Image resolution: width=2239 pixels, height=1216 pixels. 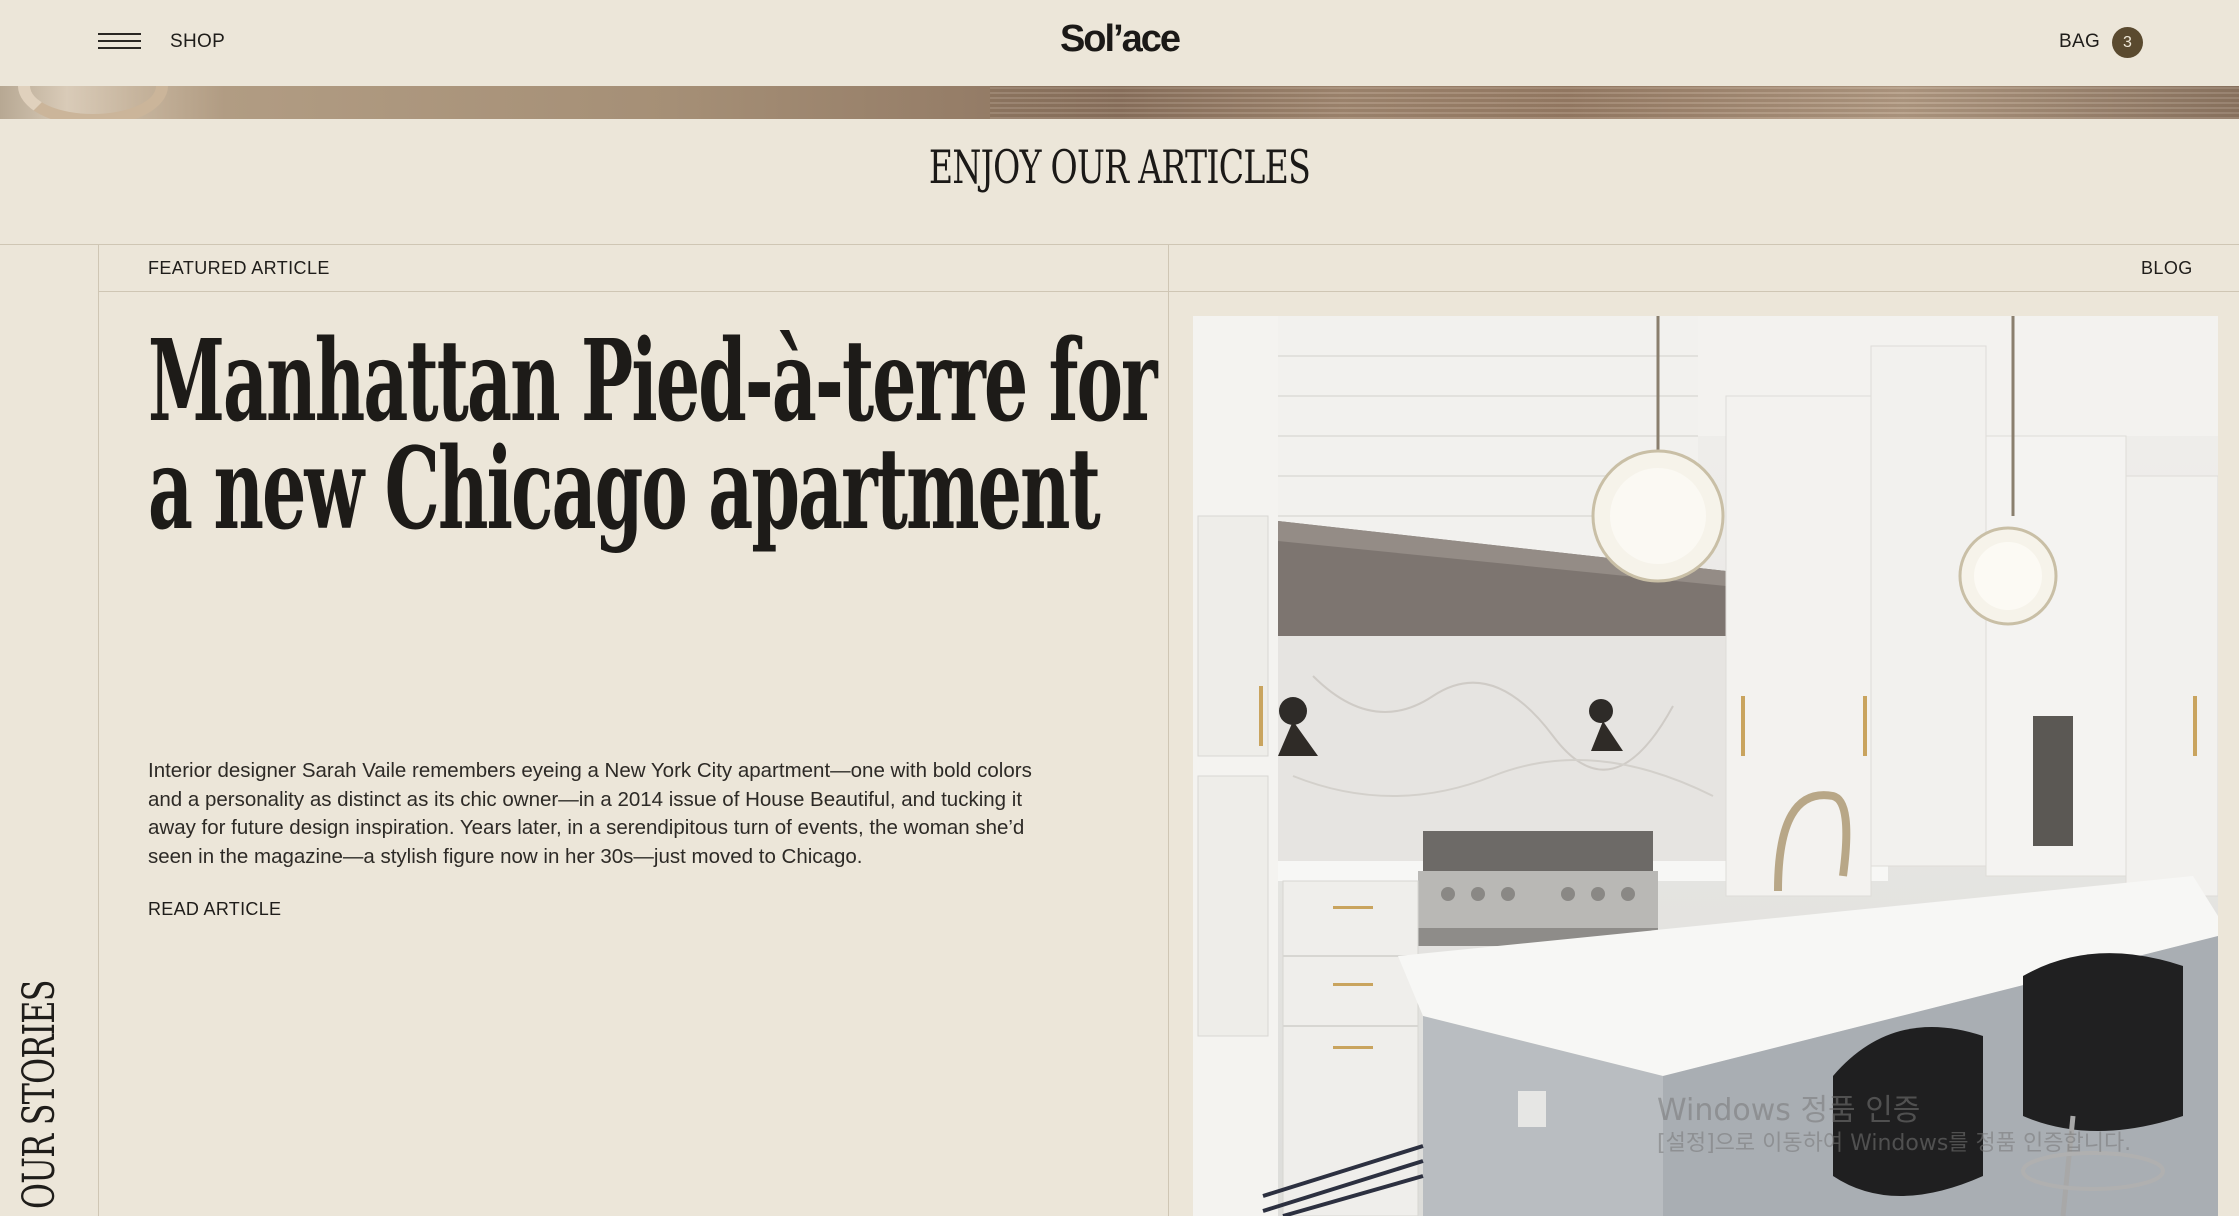 What do you see at coordinates (39, 1094) in the screenshot?
I see `side-label-our-stories: OUR STORIES` at bounding box center [39, 1094].